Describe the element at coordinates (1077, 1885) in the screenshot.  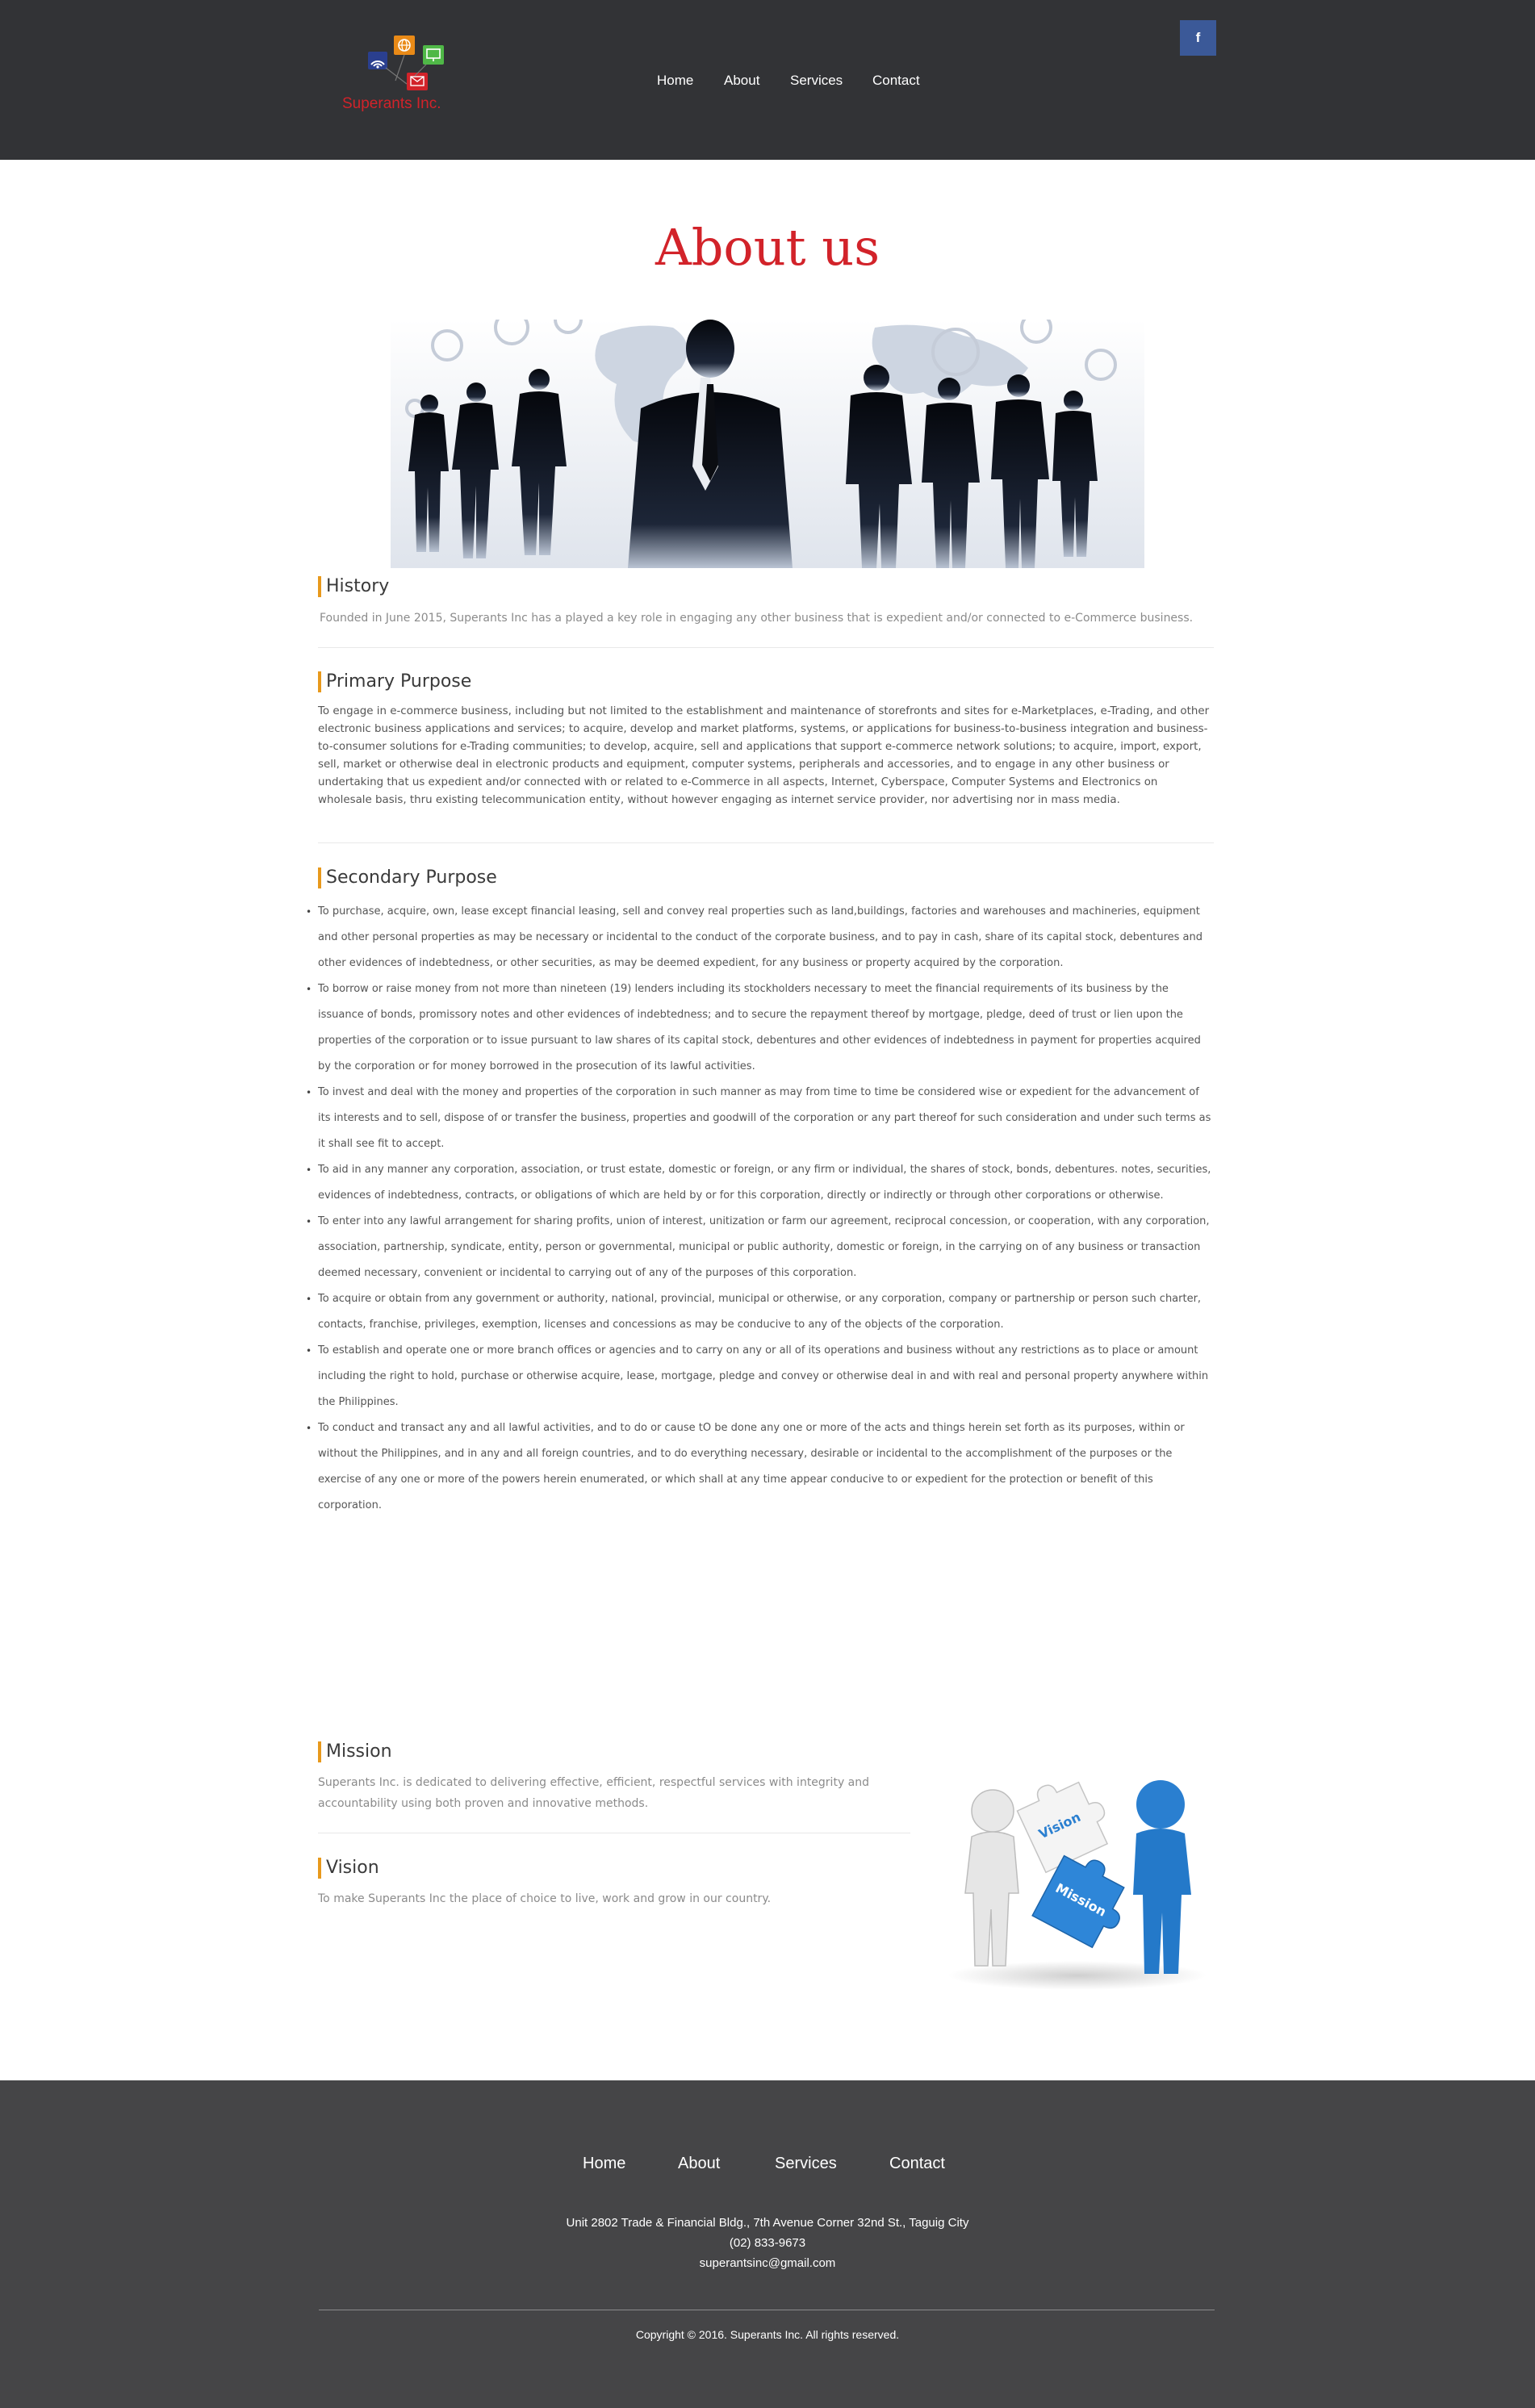
I see `vision-mission-puzzle-image: Vision Mission` at that location.